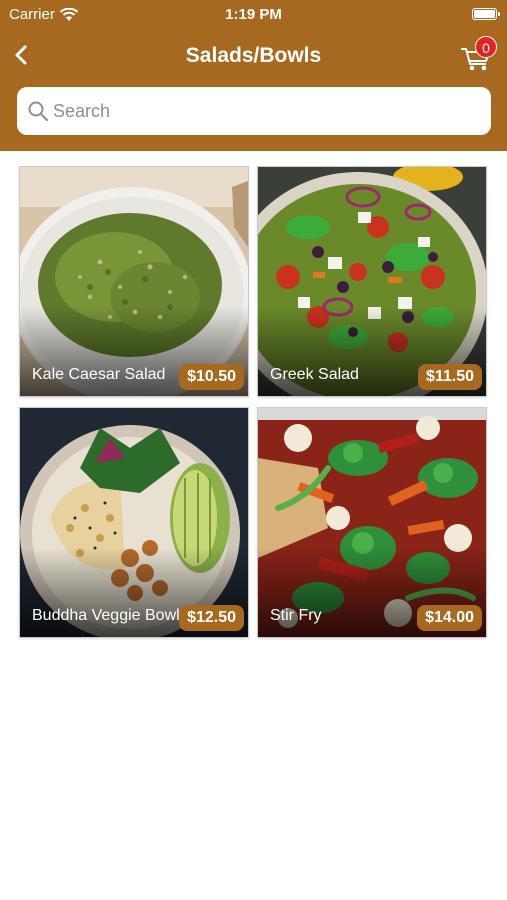 This screenshot has height=900, width=507. I want to click on item-name: Buddha Veggie Bowl, so click(106, 615).